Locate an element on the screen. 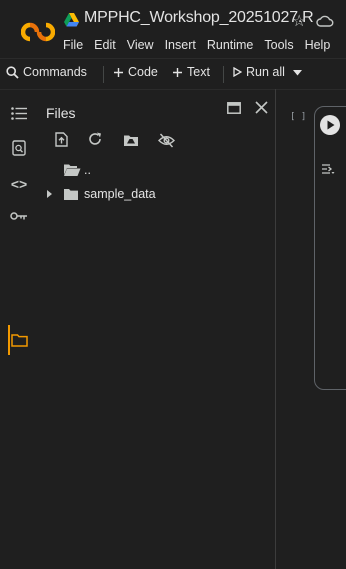 The image size is (346, 569). table-of-contents-icon is located at coordinates (19, 113).